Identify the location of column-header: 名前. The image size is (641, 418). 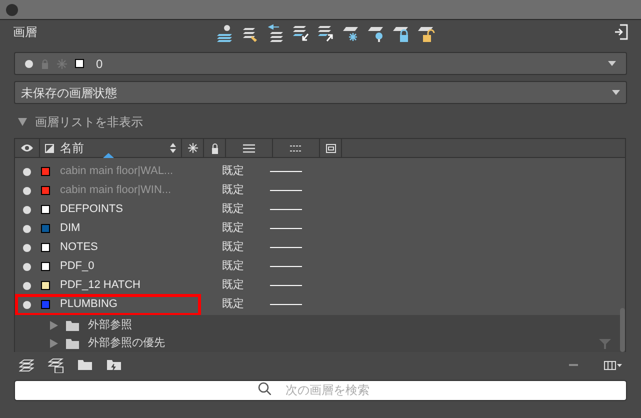
(111, 148).